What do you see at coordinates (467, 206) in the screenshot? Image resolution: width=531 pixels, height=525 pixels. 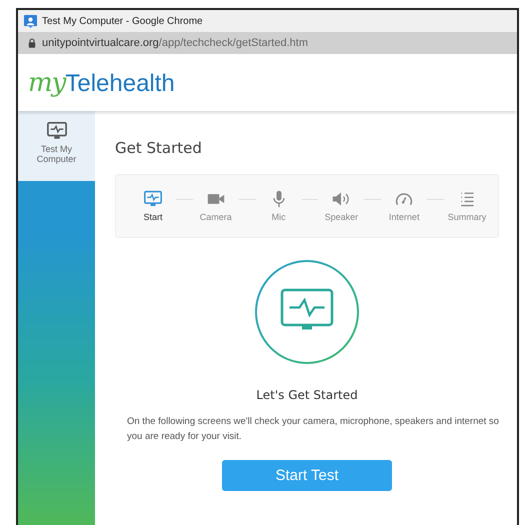 I see `step-tab: Summary` at bounding box center [467, 206].